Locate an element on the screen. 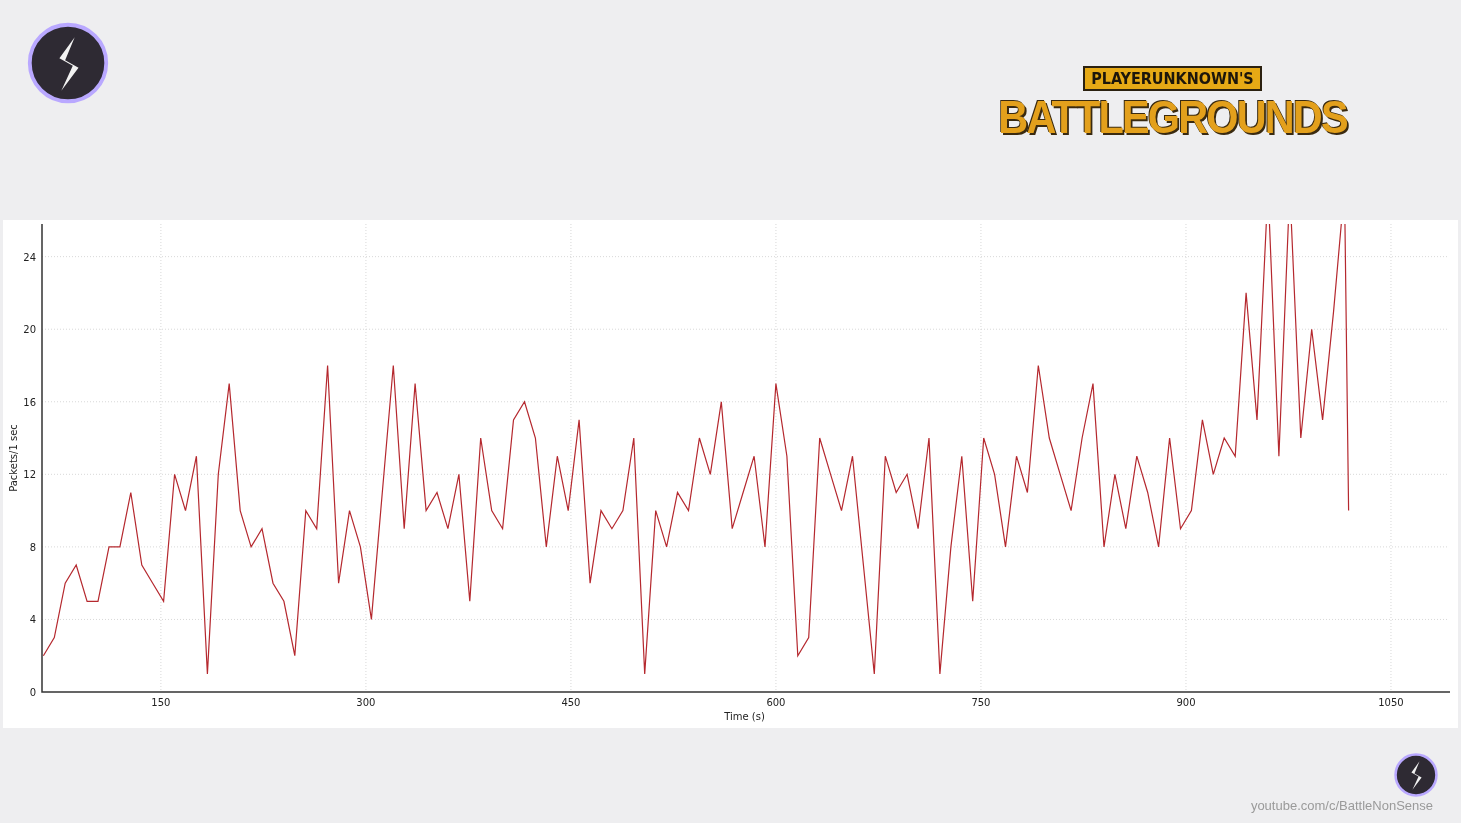 This screenshot has height=823, width=1461. x-tick-label: 900 is located at coordinates (1186, 702).